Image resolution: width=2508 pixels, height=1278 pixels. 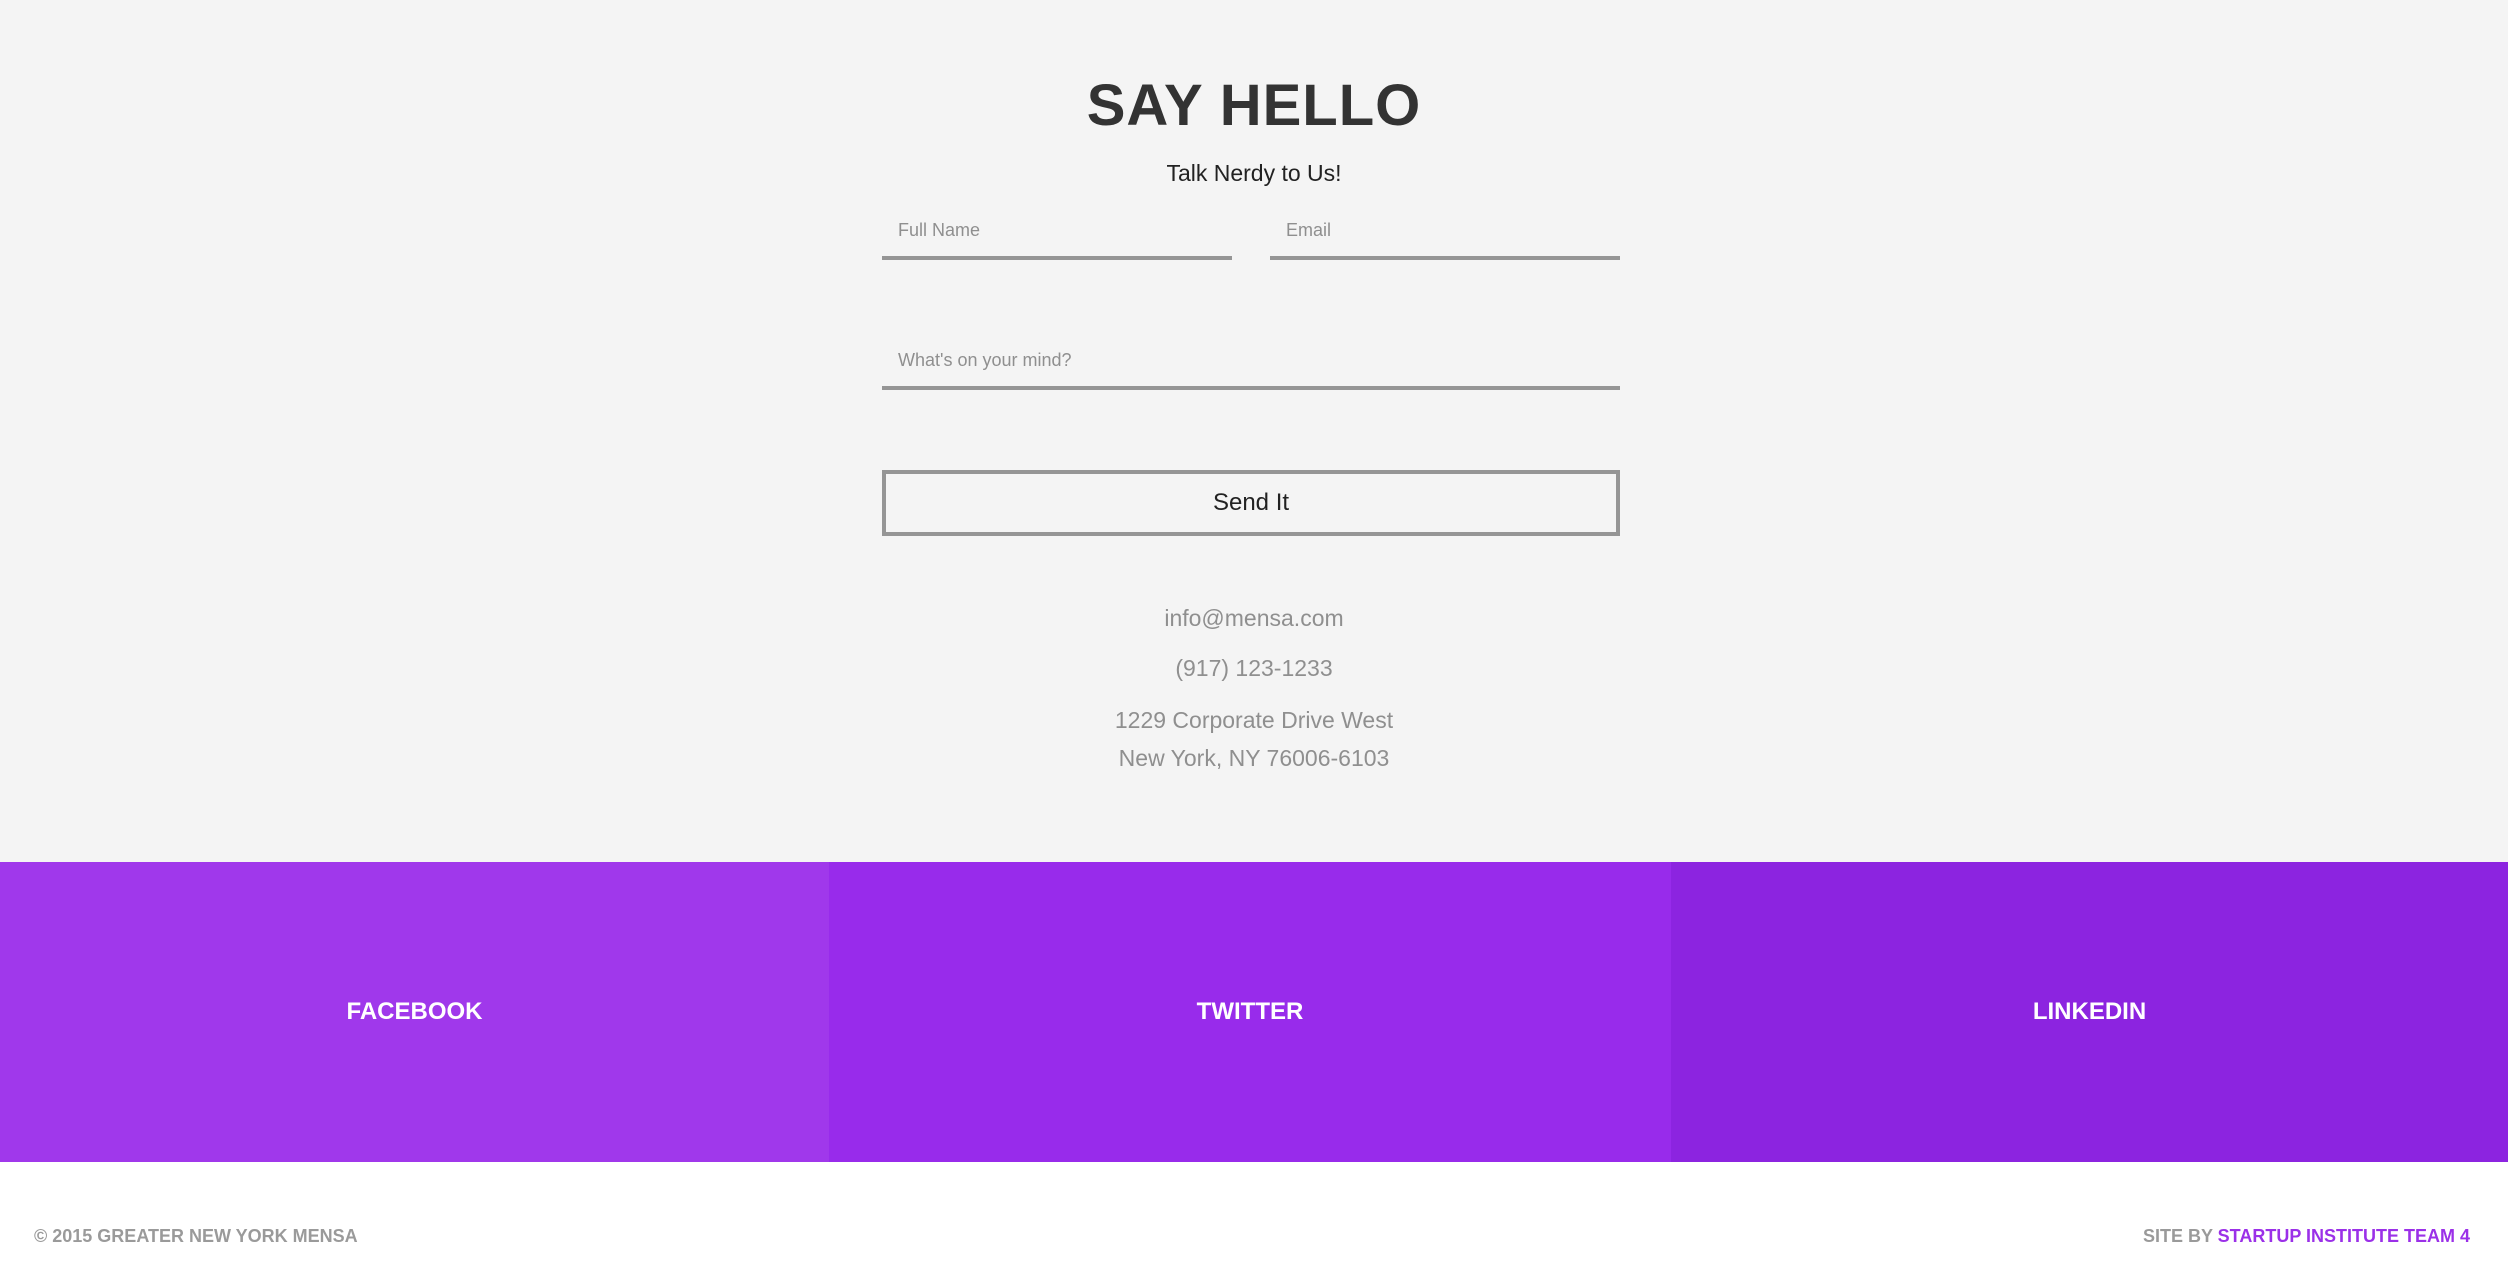 I want to click on credit-link: STARTUP INSTITUTE TEAM 4, so click(x=2344, y=1236).